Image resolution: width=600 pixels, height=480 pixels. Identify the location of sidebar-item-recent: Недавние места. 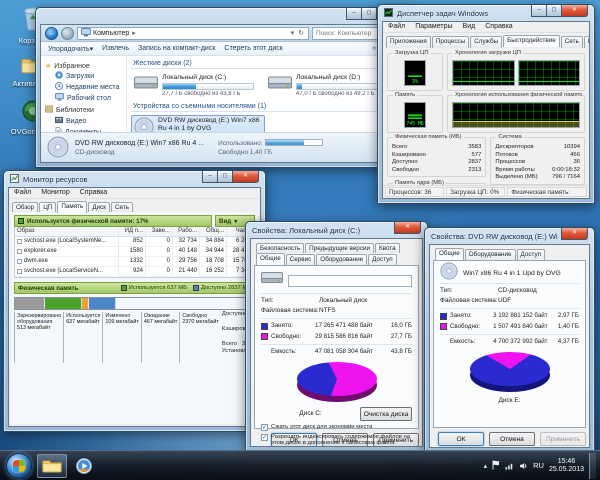
(85, 86).